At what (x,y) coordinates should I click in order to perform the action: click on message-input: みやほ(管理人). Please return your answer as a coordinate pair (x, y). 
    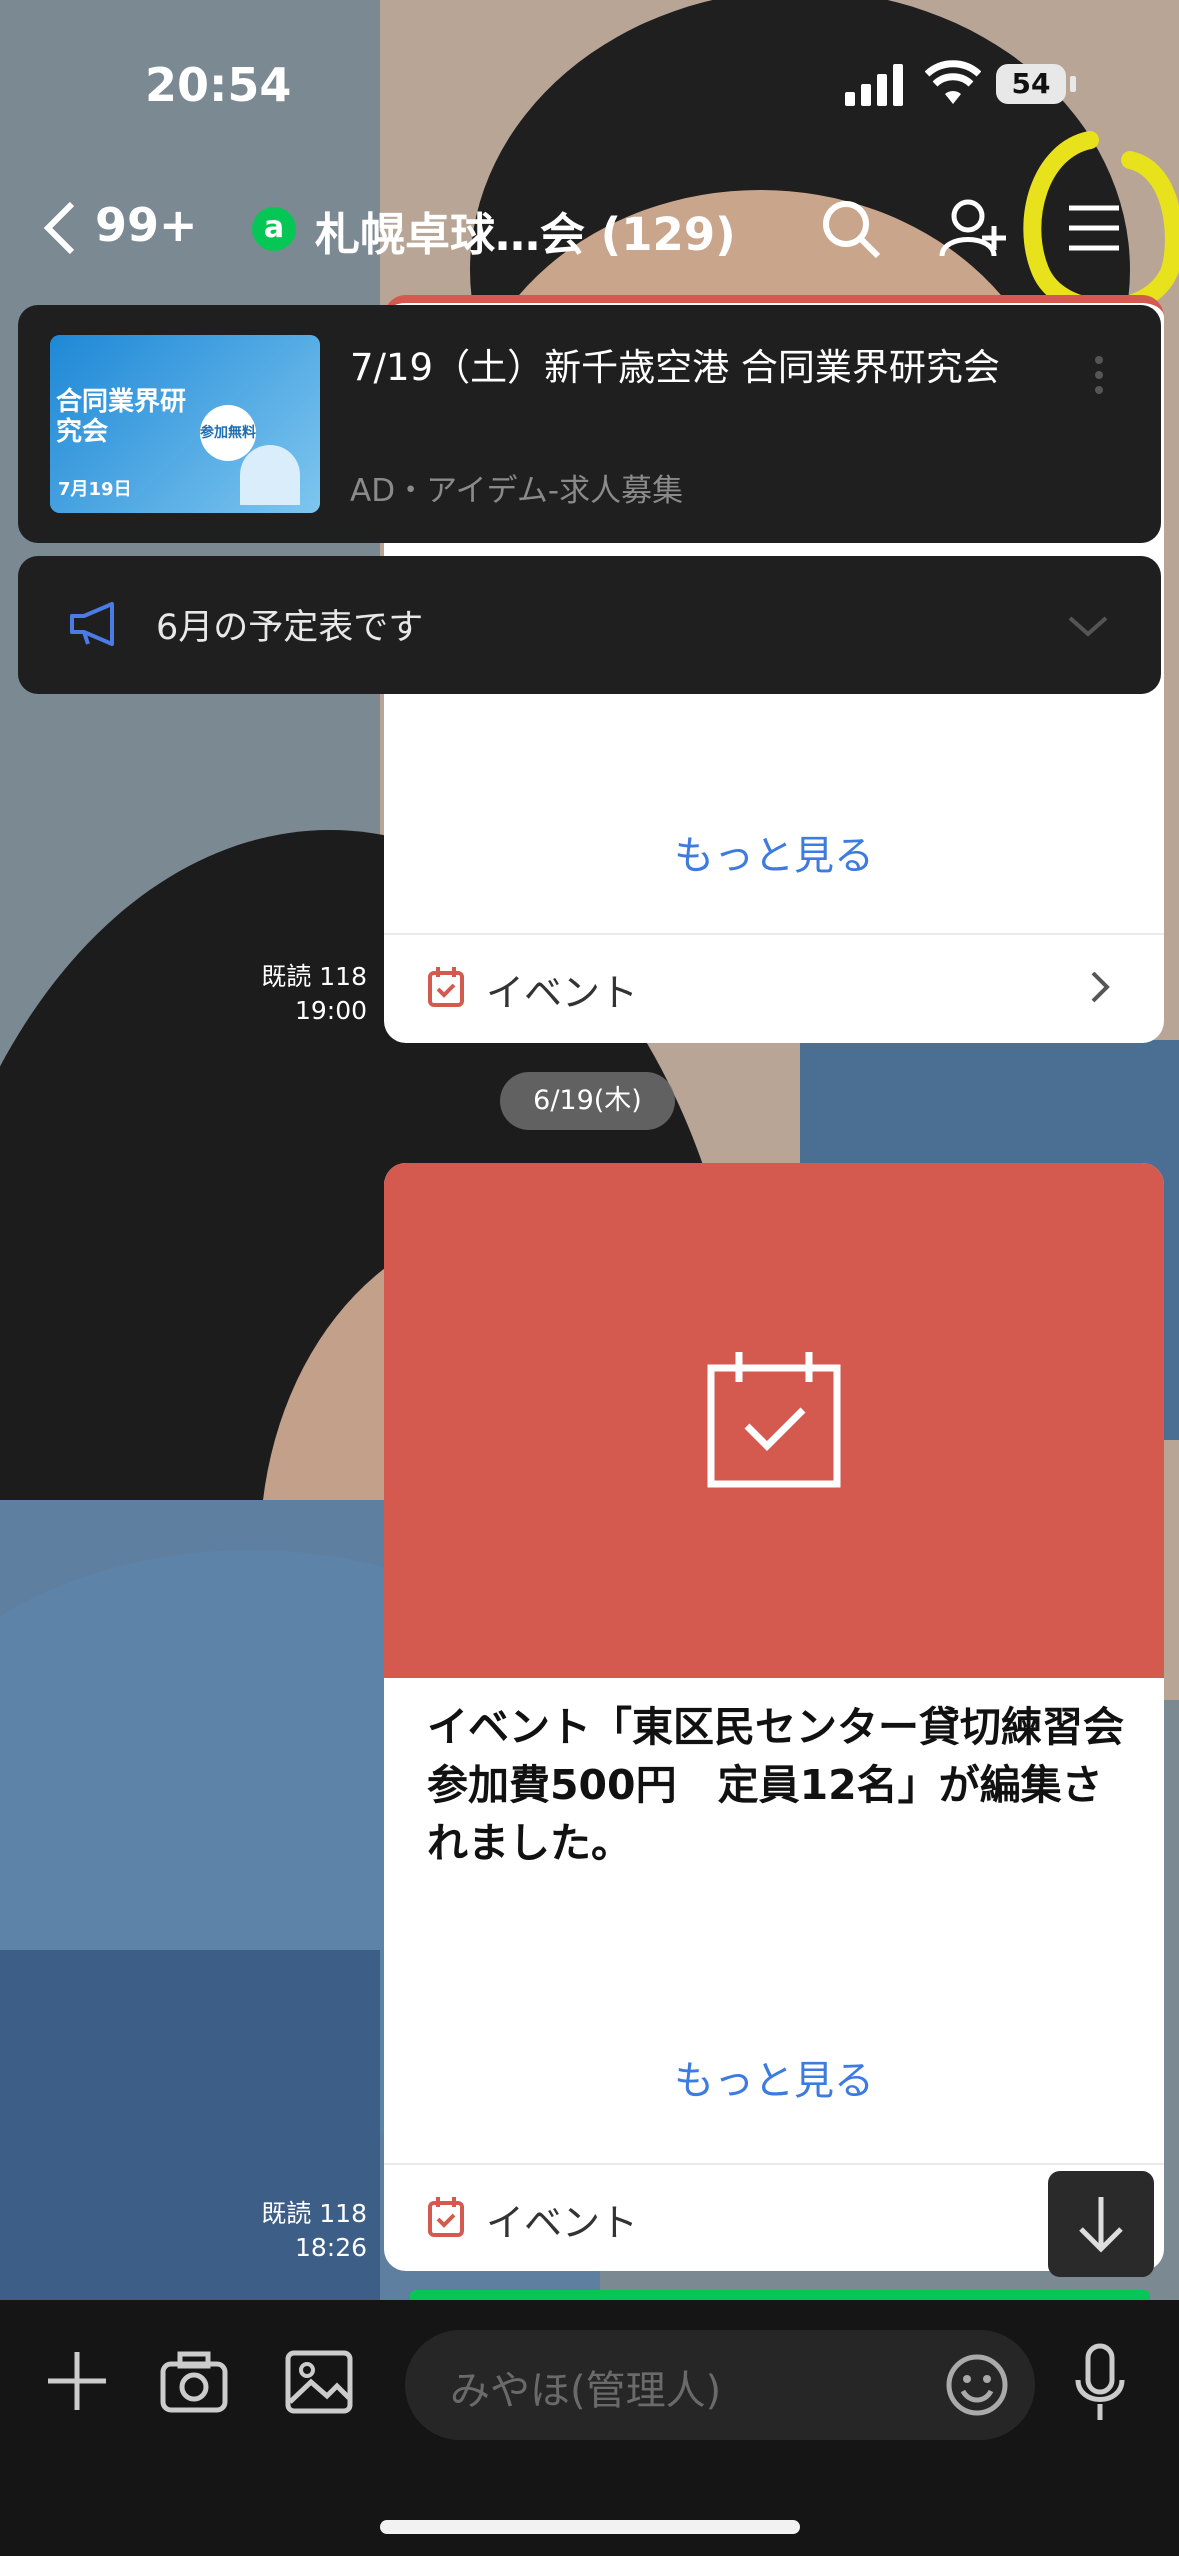
    Looking at the image, I should click on (720, 2385).